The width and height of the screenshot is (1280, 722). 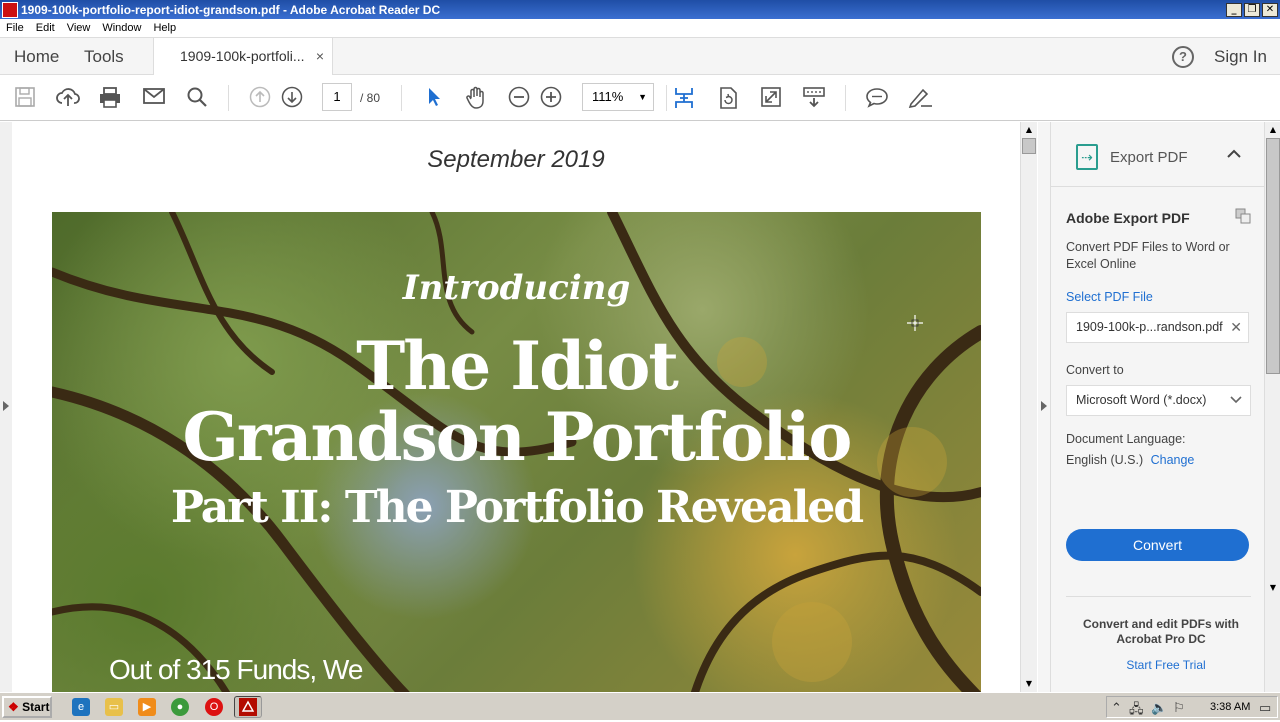 I want to click on expand-left-icon, so click(x=6, y=406).